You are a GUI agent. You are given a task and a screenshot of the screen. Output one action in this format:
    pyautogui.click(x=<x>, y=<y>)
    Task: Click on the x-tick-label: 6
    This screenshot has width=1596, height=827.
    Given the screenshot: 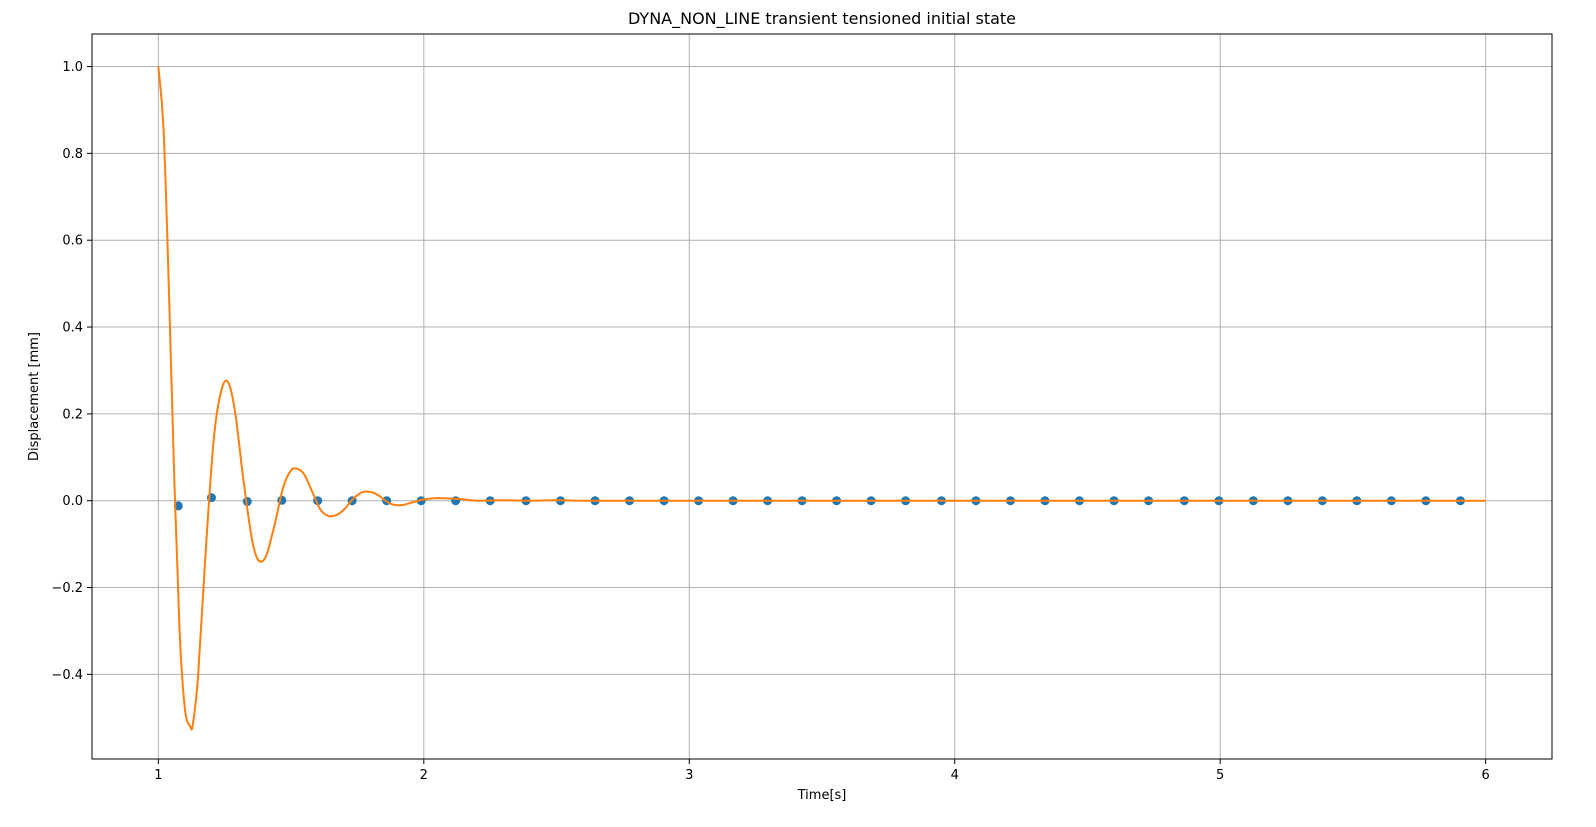 What is the action you would take?
    pyautogui.click(x=1485, y=775)
    